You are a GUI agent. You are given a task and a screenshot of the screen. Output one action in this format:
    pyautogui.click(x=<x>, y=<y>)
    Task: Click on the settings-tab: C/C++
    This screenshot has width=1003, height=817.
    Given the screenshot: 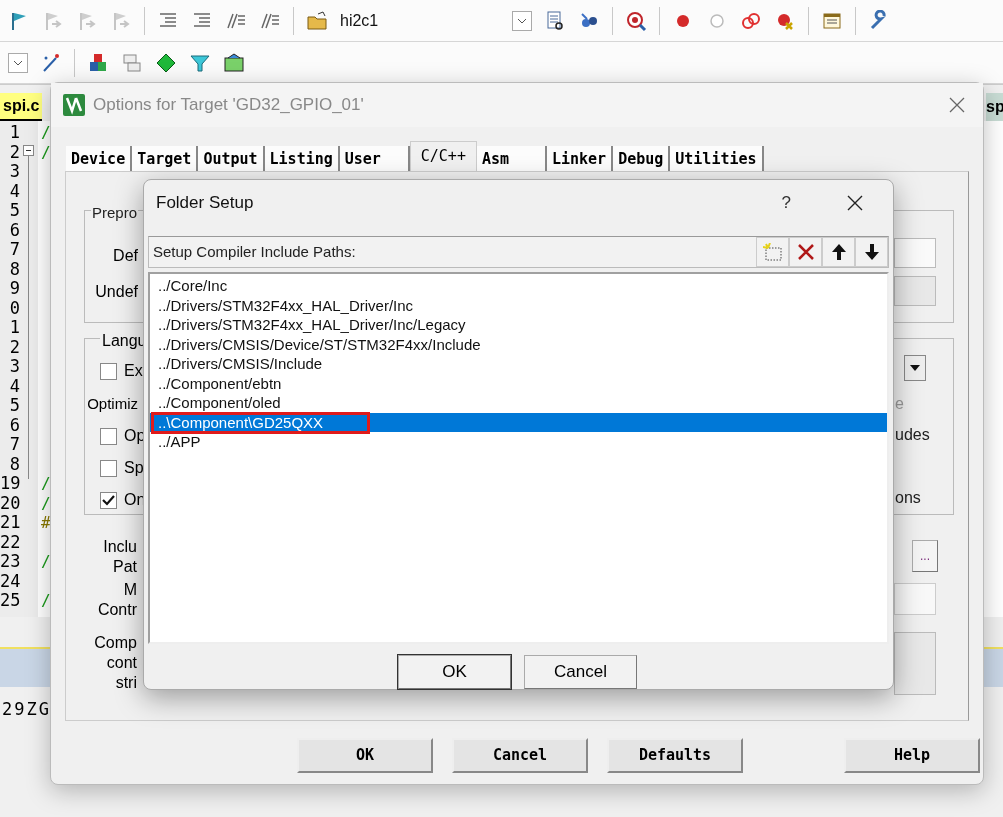 What is the action you would take?
    pyautogui.click(x=443, y=156)
    